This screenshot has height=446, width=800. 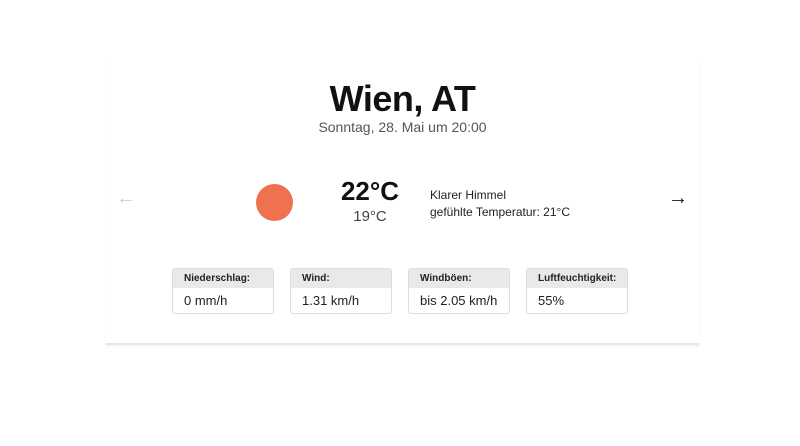 What do you see at coordinates (402, 98) in the screenshot?
I see `city-title: Wien, AT` at bounding box center [402, 98].